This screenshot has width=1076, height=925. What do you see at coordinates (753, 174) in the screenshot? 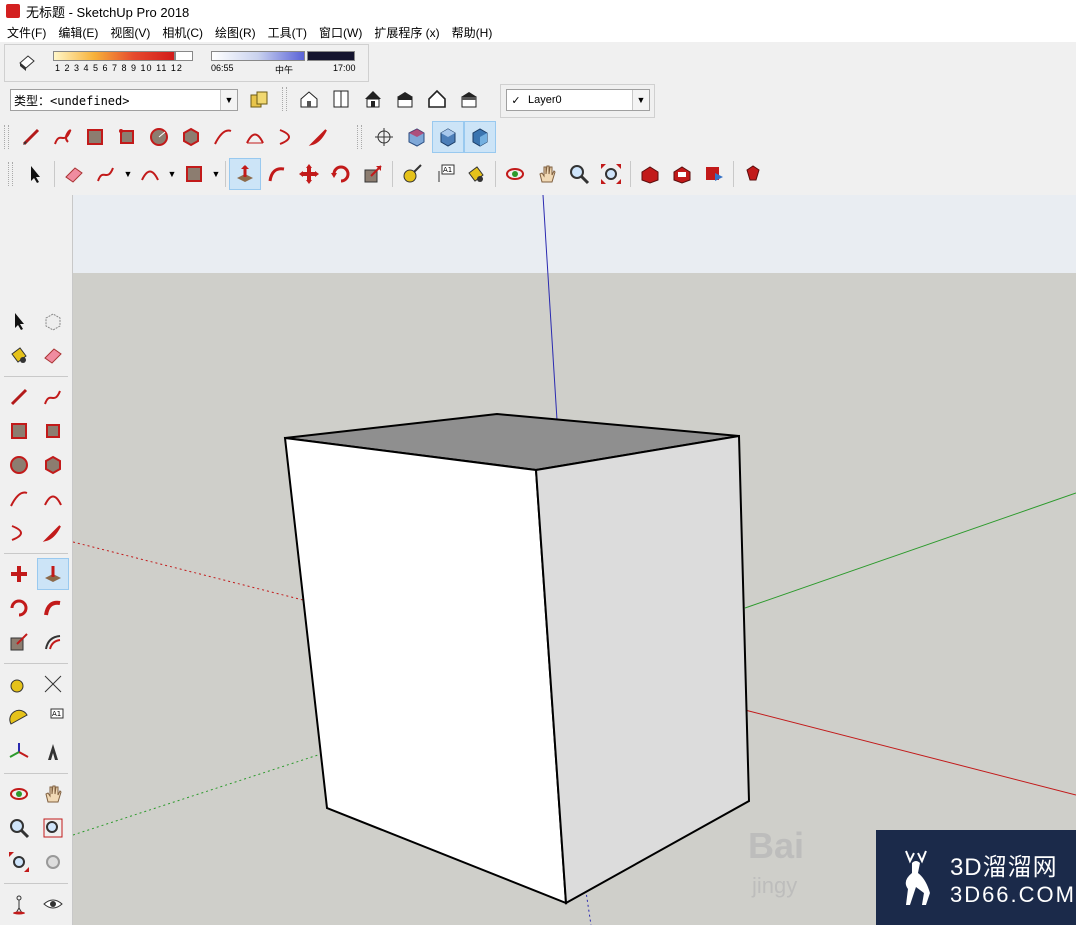
I see `extension-warehouse-button` at bounding box center [753, 174].